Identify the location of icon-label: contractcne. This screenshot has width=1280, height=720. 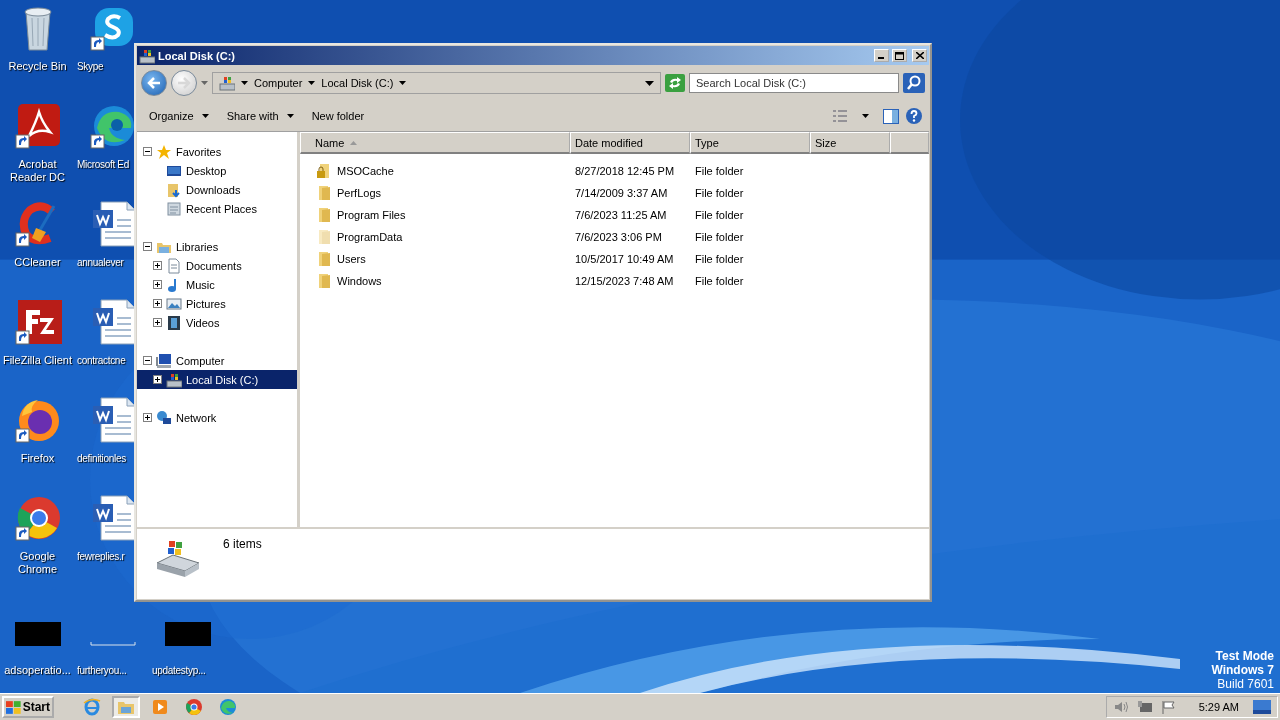
(101, 360).